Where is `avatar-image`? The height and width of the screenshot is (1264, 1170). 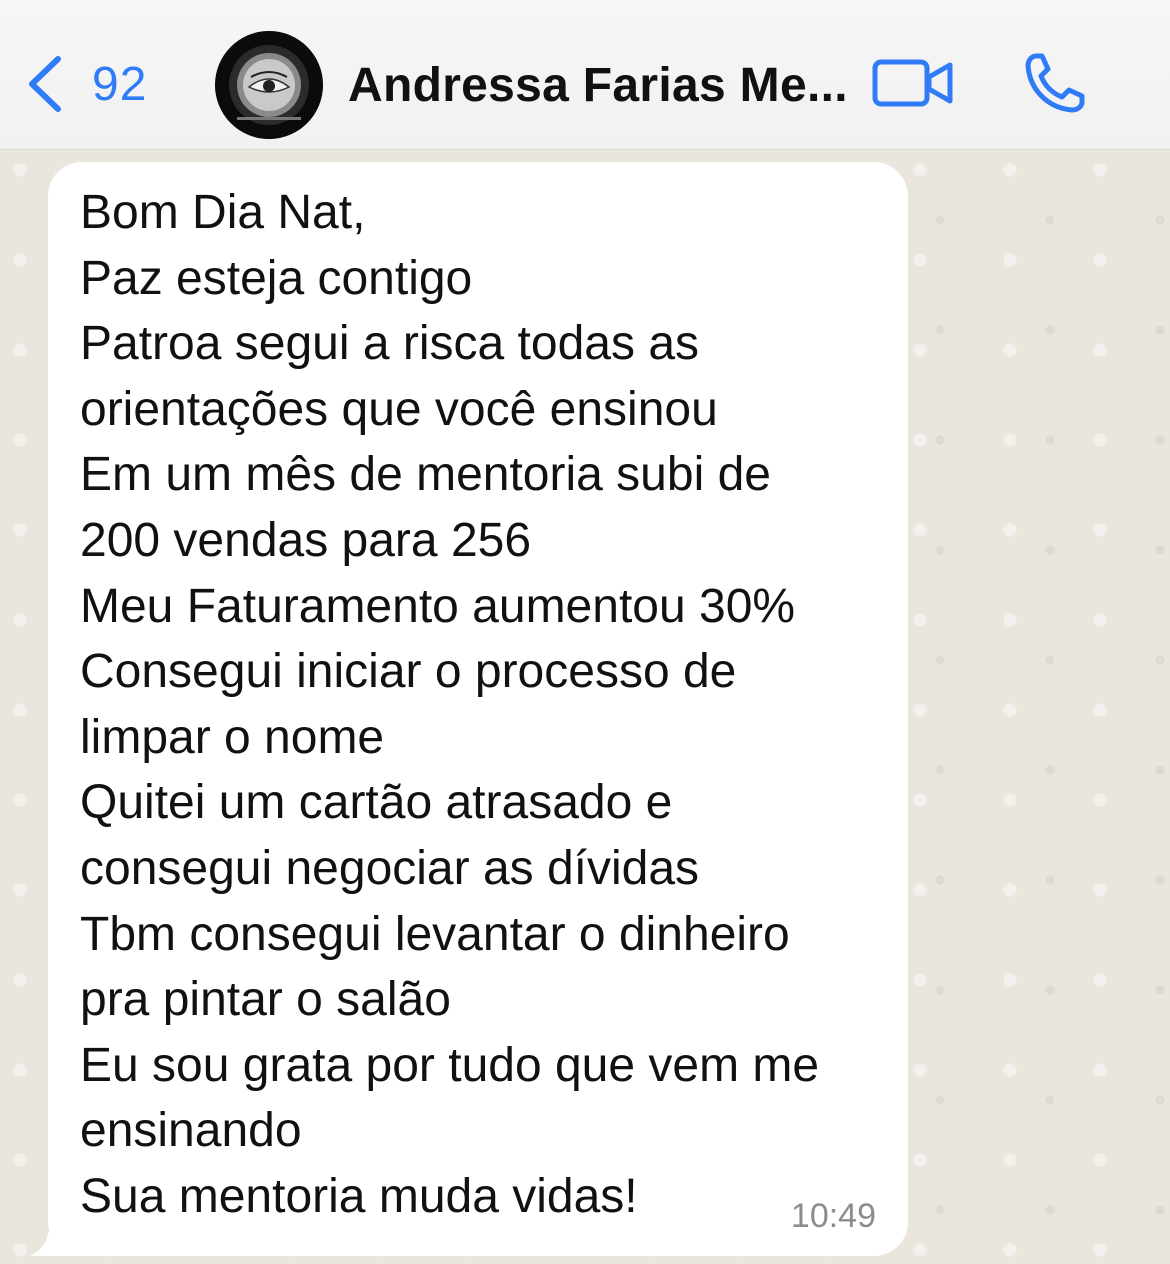 avatar-image is located at coordinates (269, 85).